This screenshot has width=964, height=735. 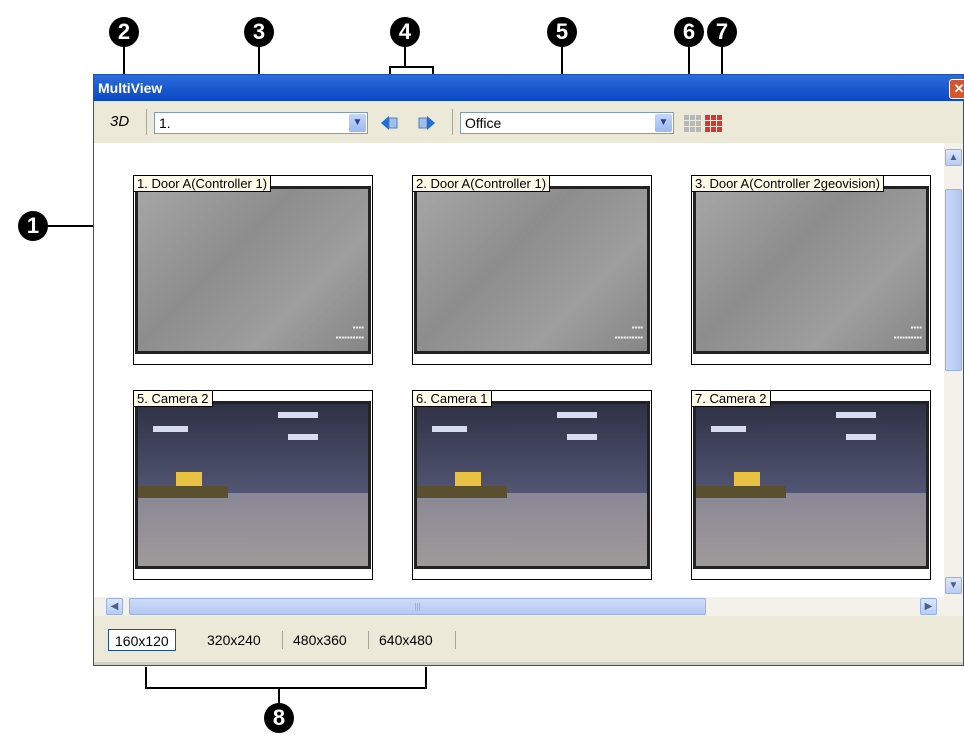 I want to click on title-bar: MultiView ✕, so click(x=529, y=88).